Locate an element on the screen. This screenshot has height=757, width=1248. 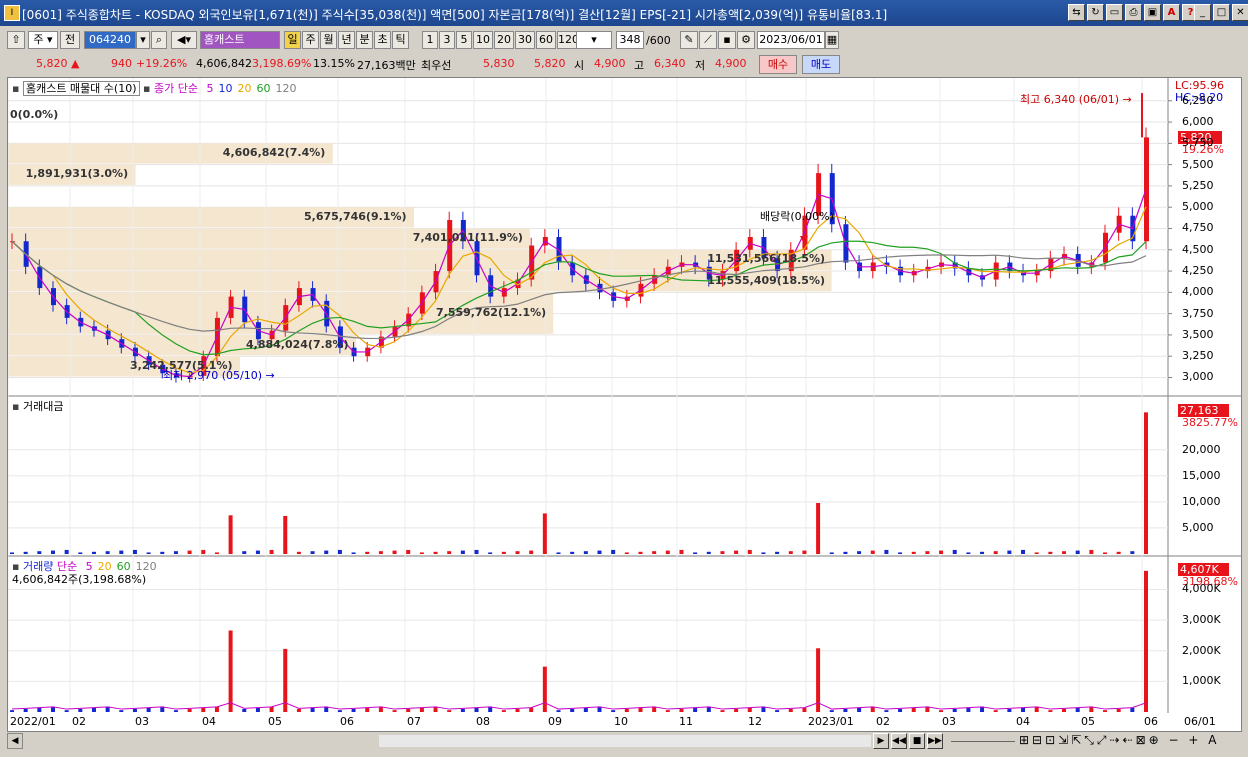
code-dropdown-icon: ▾ is located at coordinates (143, 40).